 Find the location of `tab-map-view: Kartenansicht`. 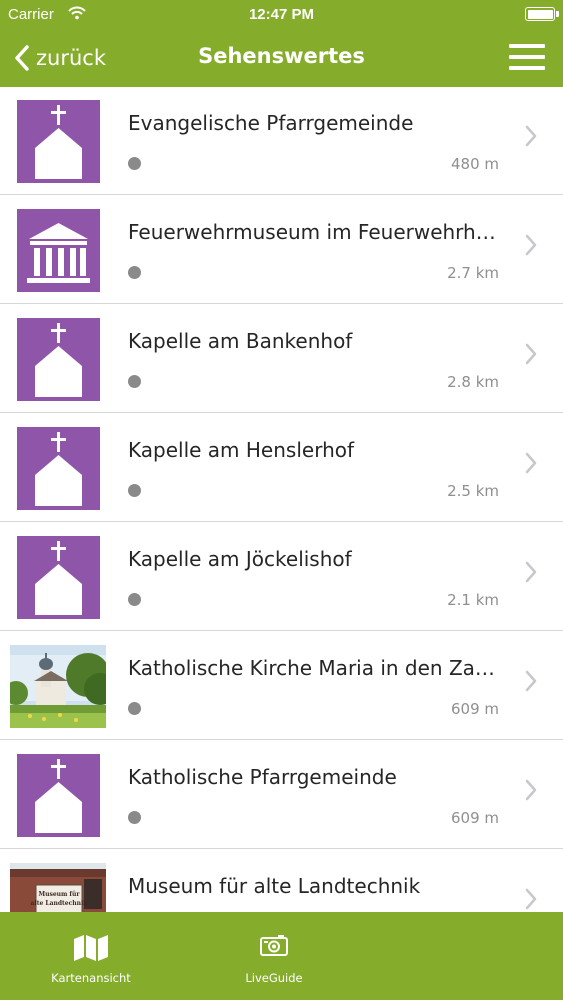

tab-map-view: Kartenansicht is located at coordinates (91, 956).